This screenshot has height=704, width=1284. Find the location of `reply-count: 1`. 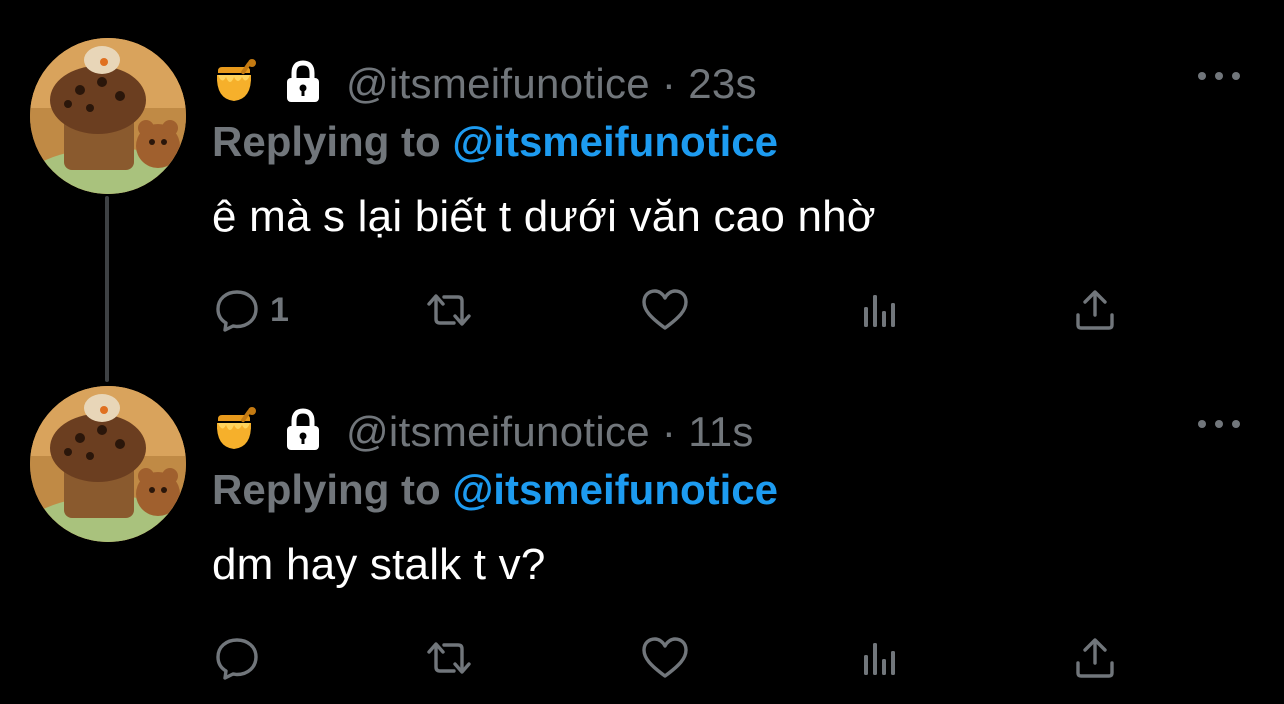

reply-count: 1 is located at coordinates (279, 309).